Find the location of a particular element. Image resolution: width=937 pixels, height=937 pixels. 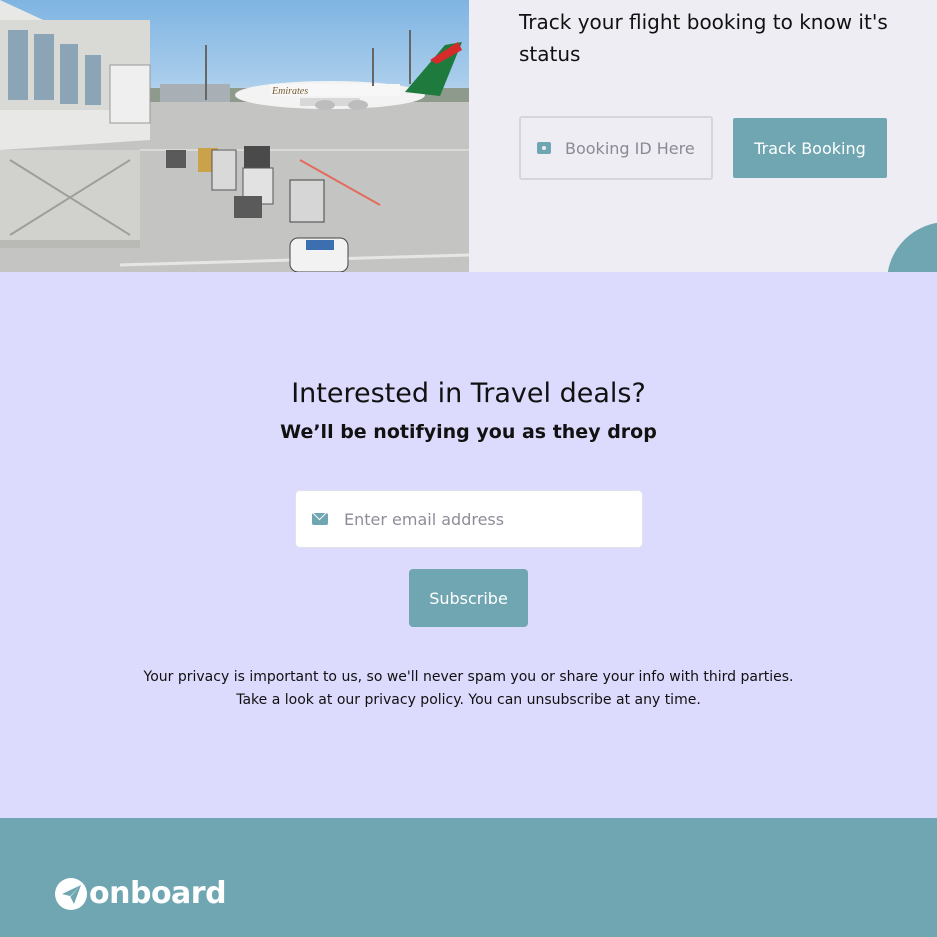

newsletter-title: Interested in Travel deals? is located at coordinates (468, 393).